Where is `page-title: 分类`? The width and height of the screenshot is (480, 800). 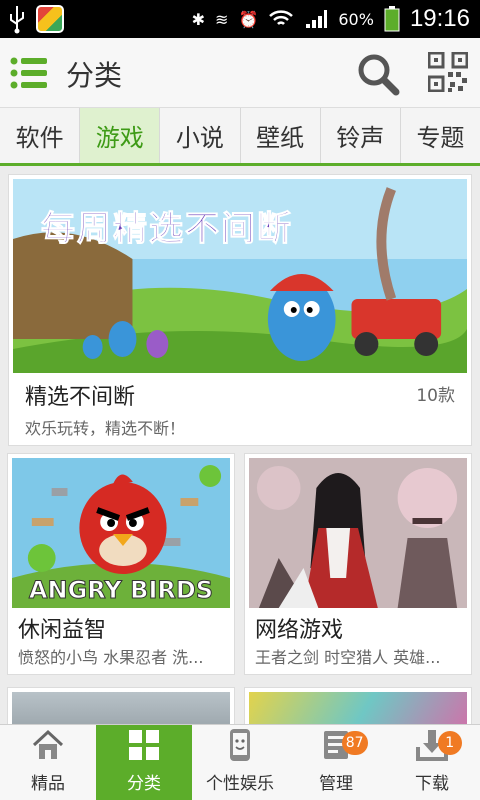 page-title: 分类 is located at coordinates (94, 75).